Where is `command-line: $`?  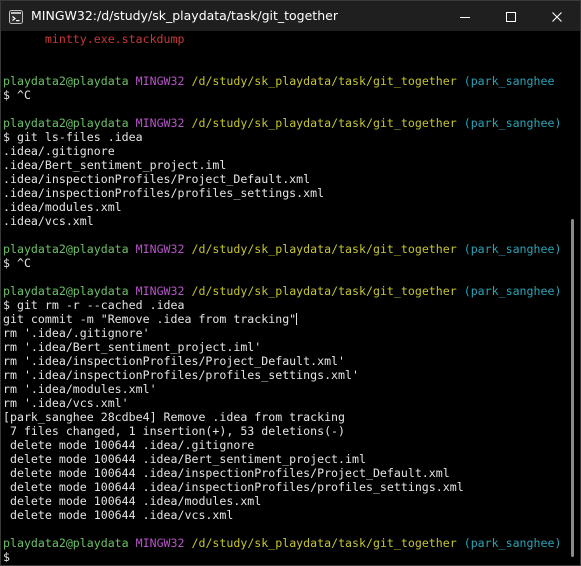 command-line: $ is located at coordinates (284, 556).